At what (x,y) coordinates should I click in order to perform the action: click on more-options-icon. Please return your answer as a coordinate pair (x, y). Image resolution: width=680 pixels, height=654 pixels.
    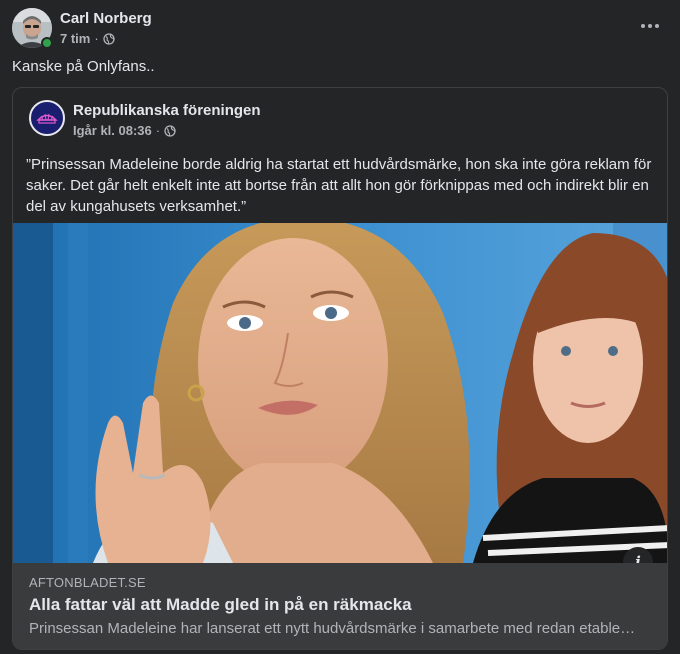
    Looking at the image, I should click on (643, 26).